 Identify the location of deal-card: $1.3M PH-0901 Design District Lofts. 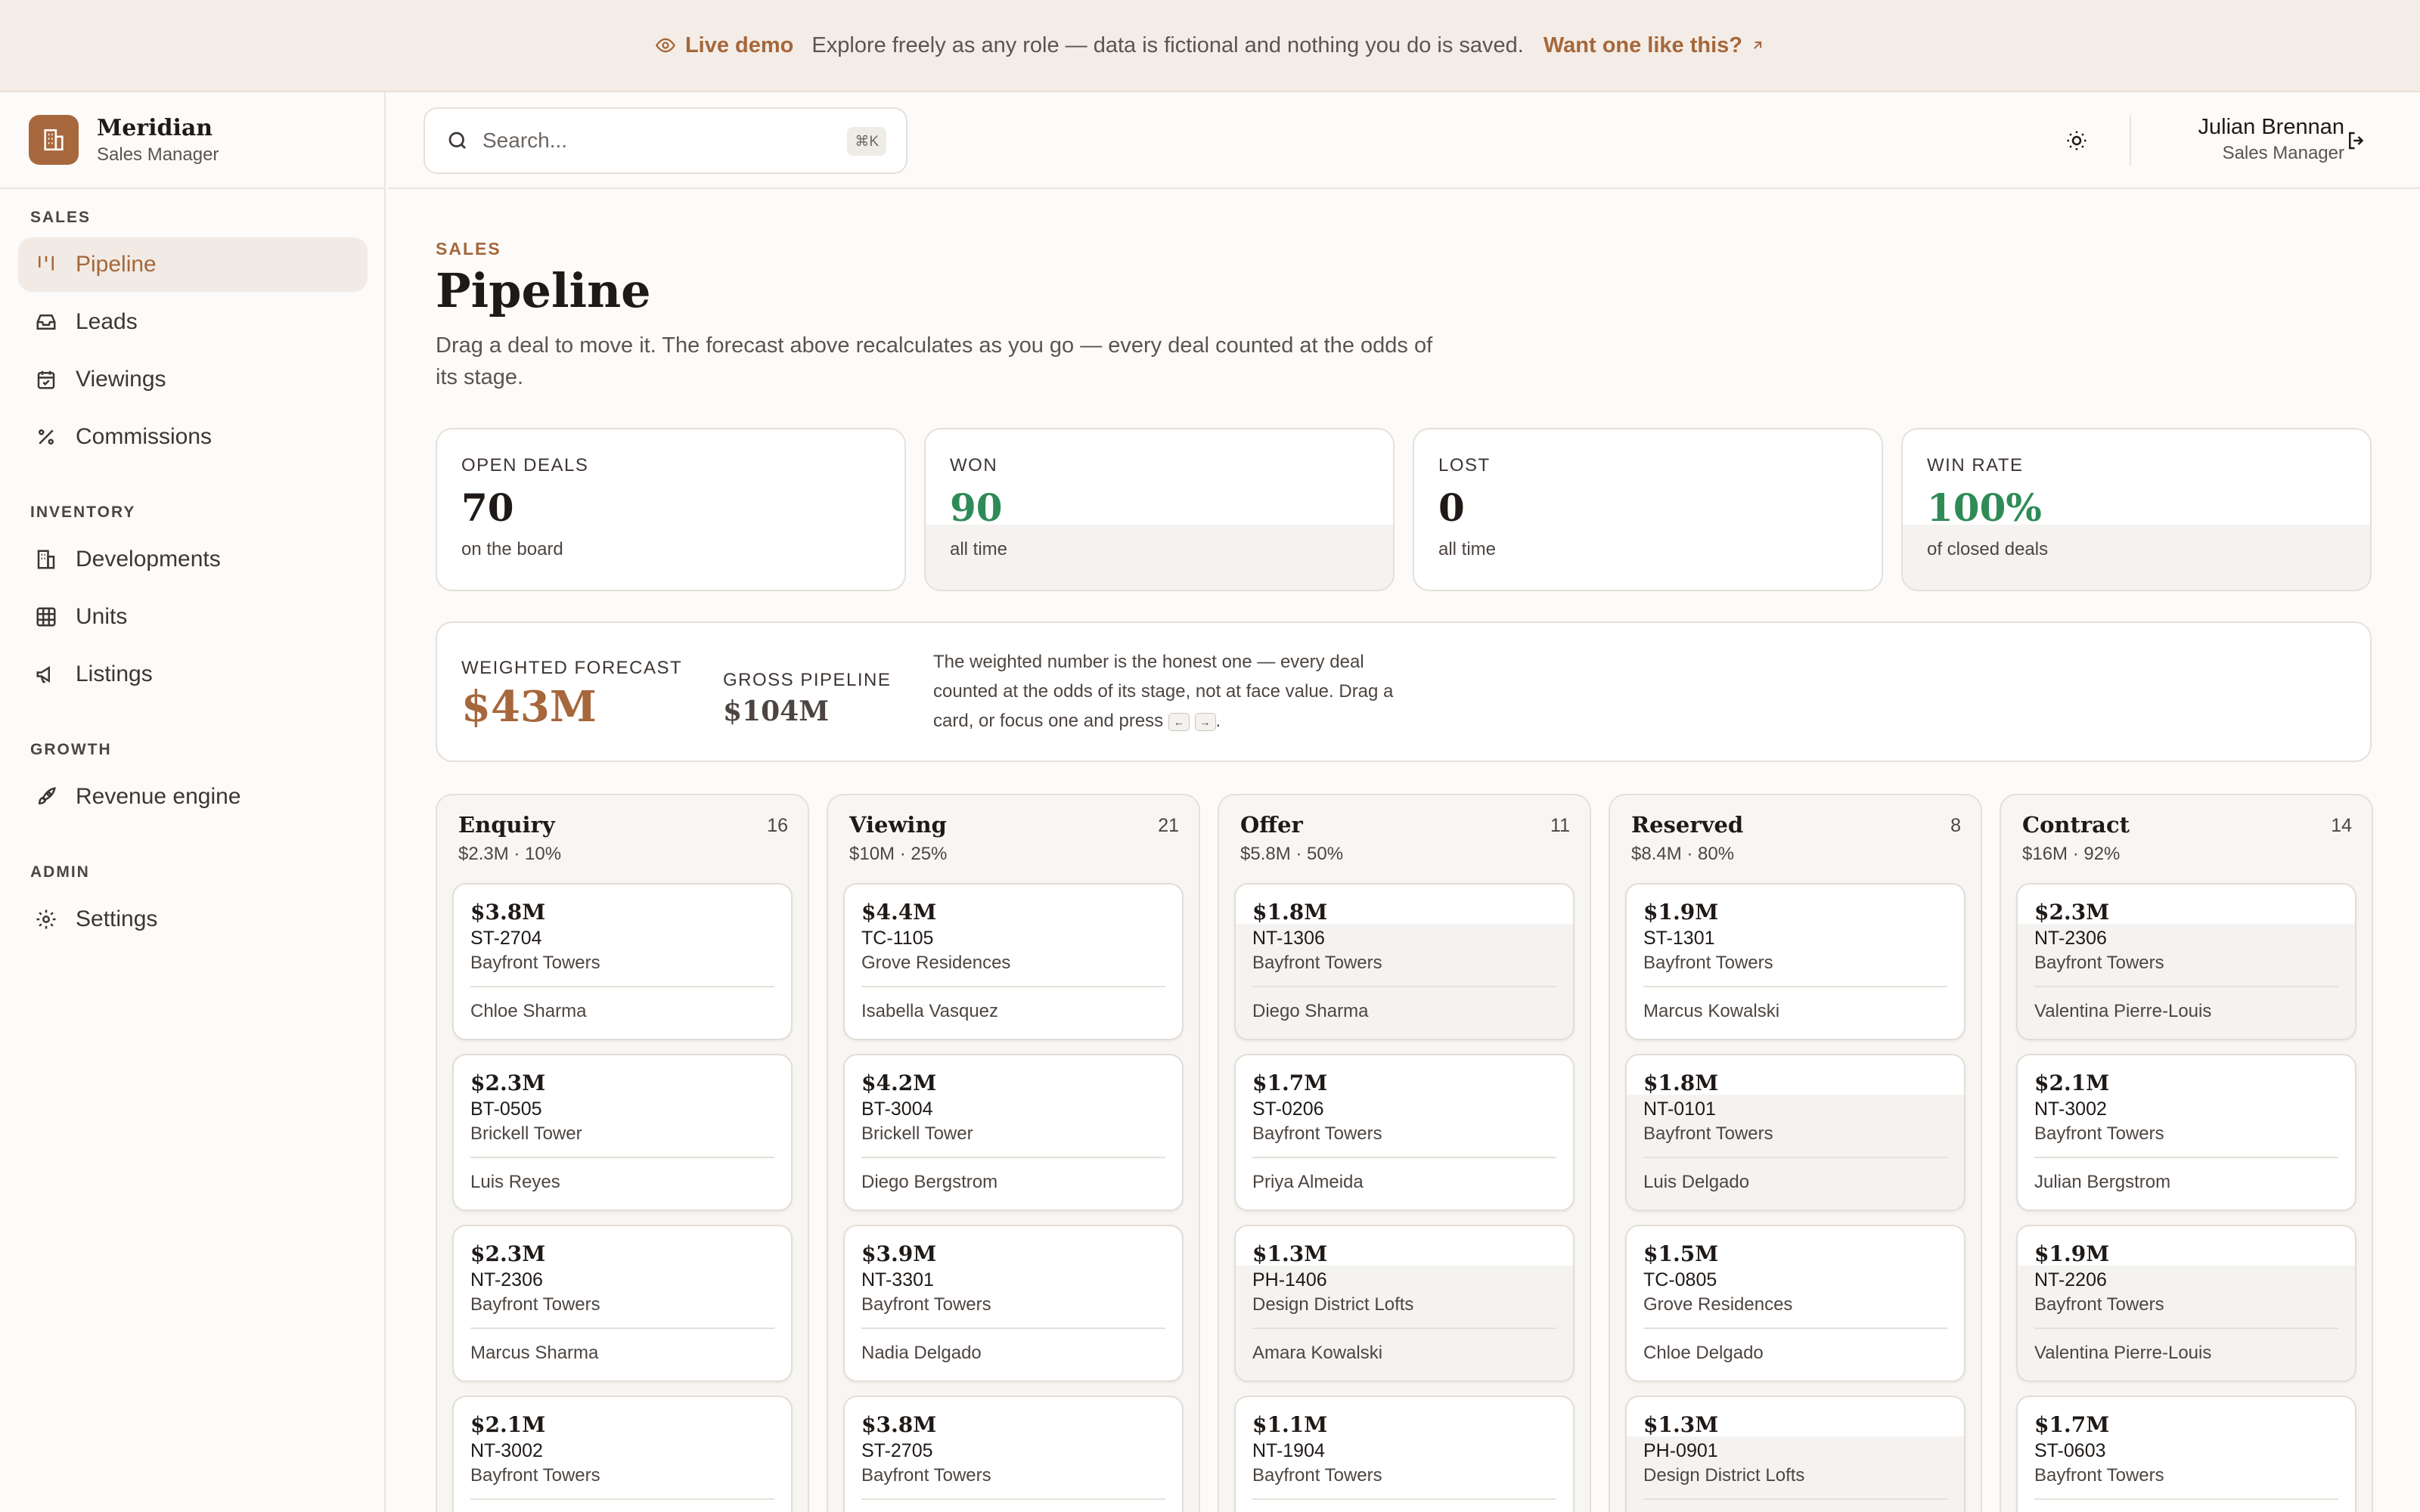
(1795, 1454).